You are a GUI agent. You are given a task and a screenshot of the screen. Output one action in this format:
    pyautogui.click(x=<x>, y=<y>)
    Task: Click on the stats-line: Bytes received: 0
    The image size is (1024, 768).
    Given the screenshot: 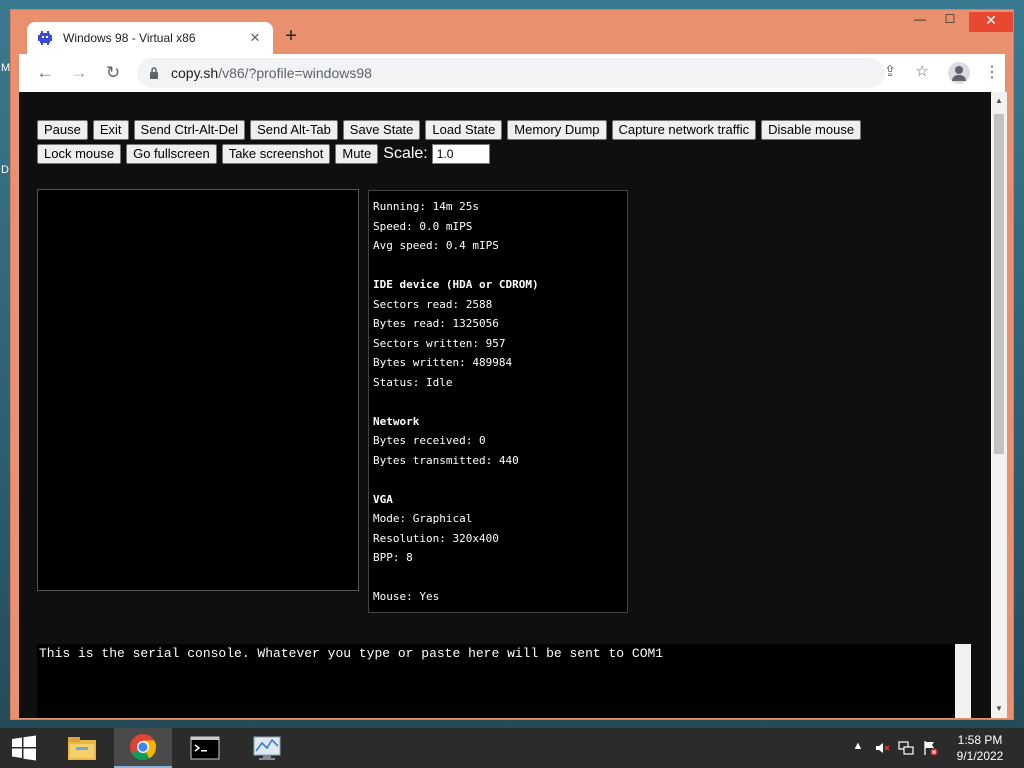 What is the action you would take?
    pyautogui.click(x=429, y=440)
    